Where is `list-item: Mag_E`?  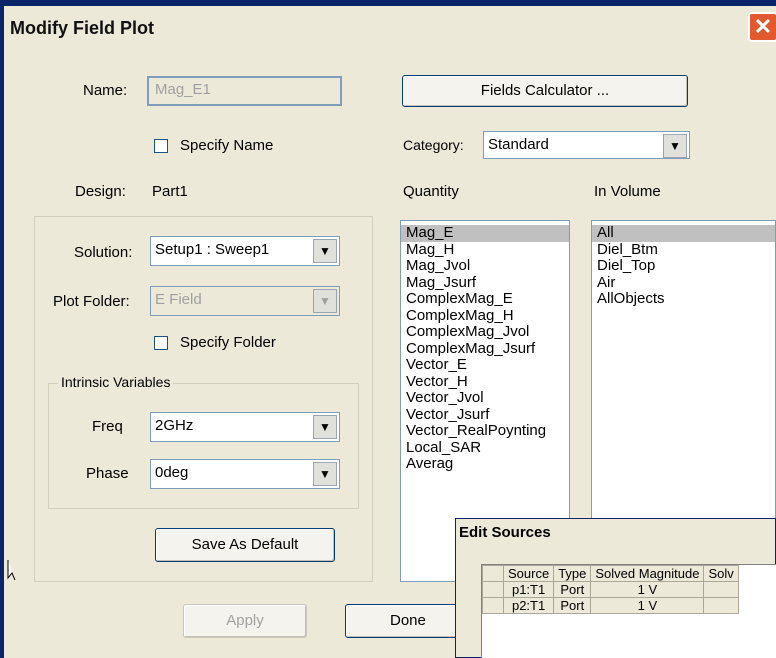
list-item: Mag_E is located at coordinates (485, 233).